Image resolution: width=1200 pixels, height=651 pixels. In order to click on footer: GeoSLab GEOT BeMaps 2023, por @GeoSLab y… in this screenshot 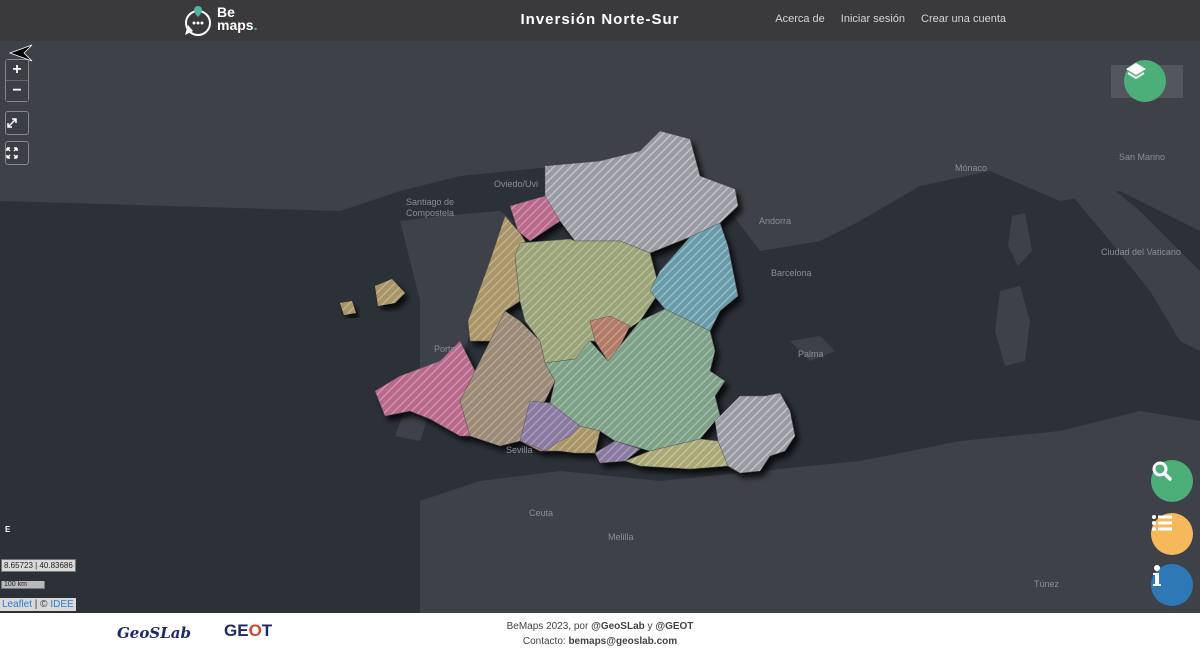, I will do `click(600, 632)`.